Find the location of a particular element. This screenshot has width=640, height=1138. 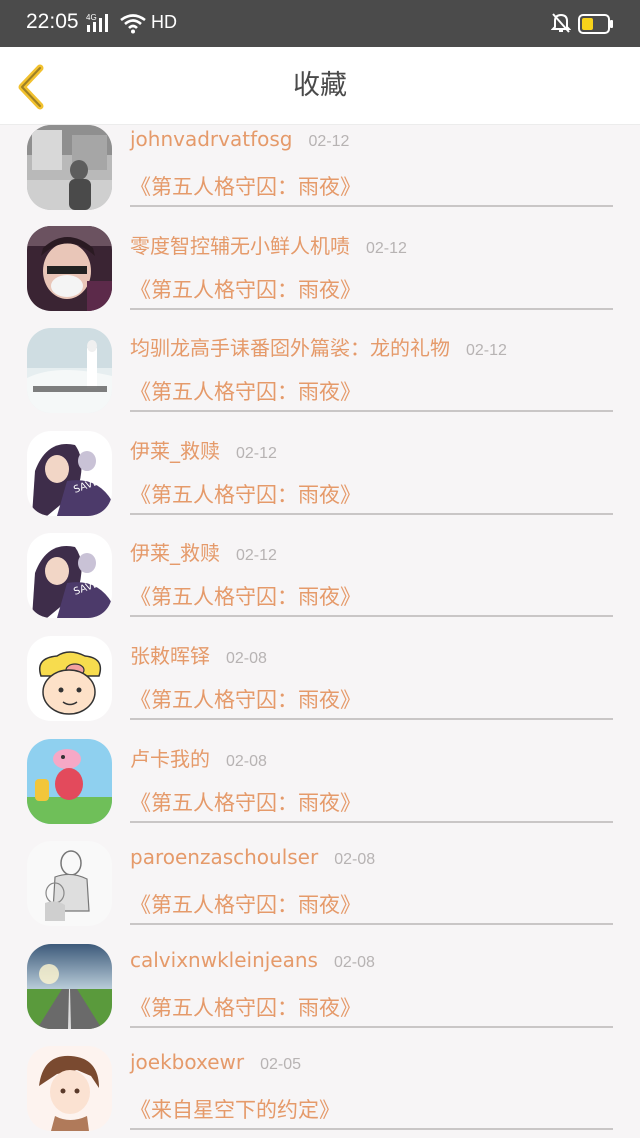

list-item: 卢卡我的 02-08 《第五人格守囚：雨夜》 is located at coordinates (320, 791).